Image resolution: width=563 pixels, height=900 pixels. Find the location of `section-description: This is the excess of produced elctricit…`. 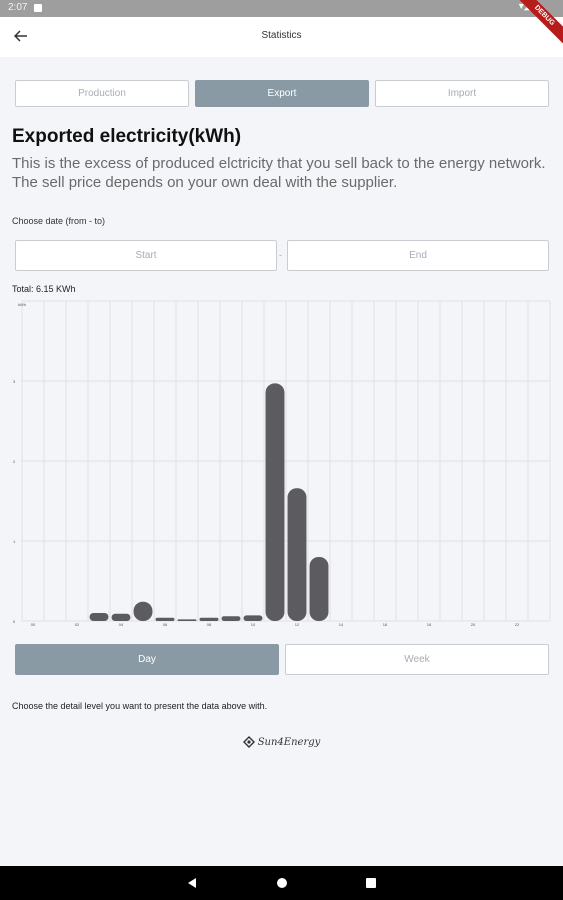

section-description: This is the excess of produced elctricit… is located at coordinates (279, 173).